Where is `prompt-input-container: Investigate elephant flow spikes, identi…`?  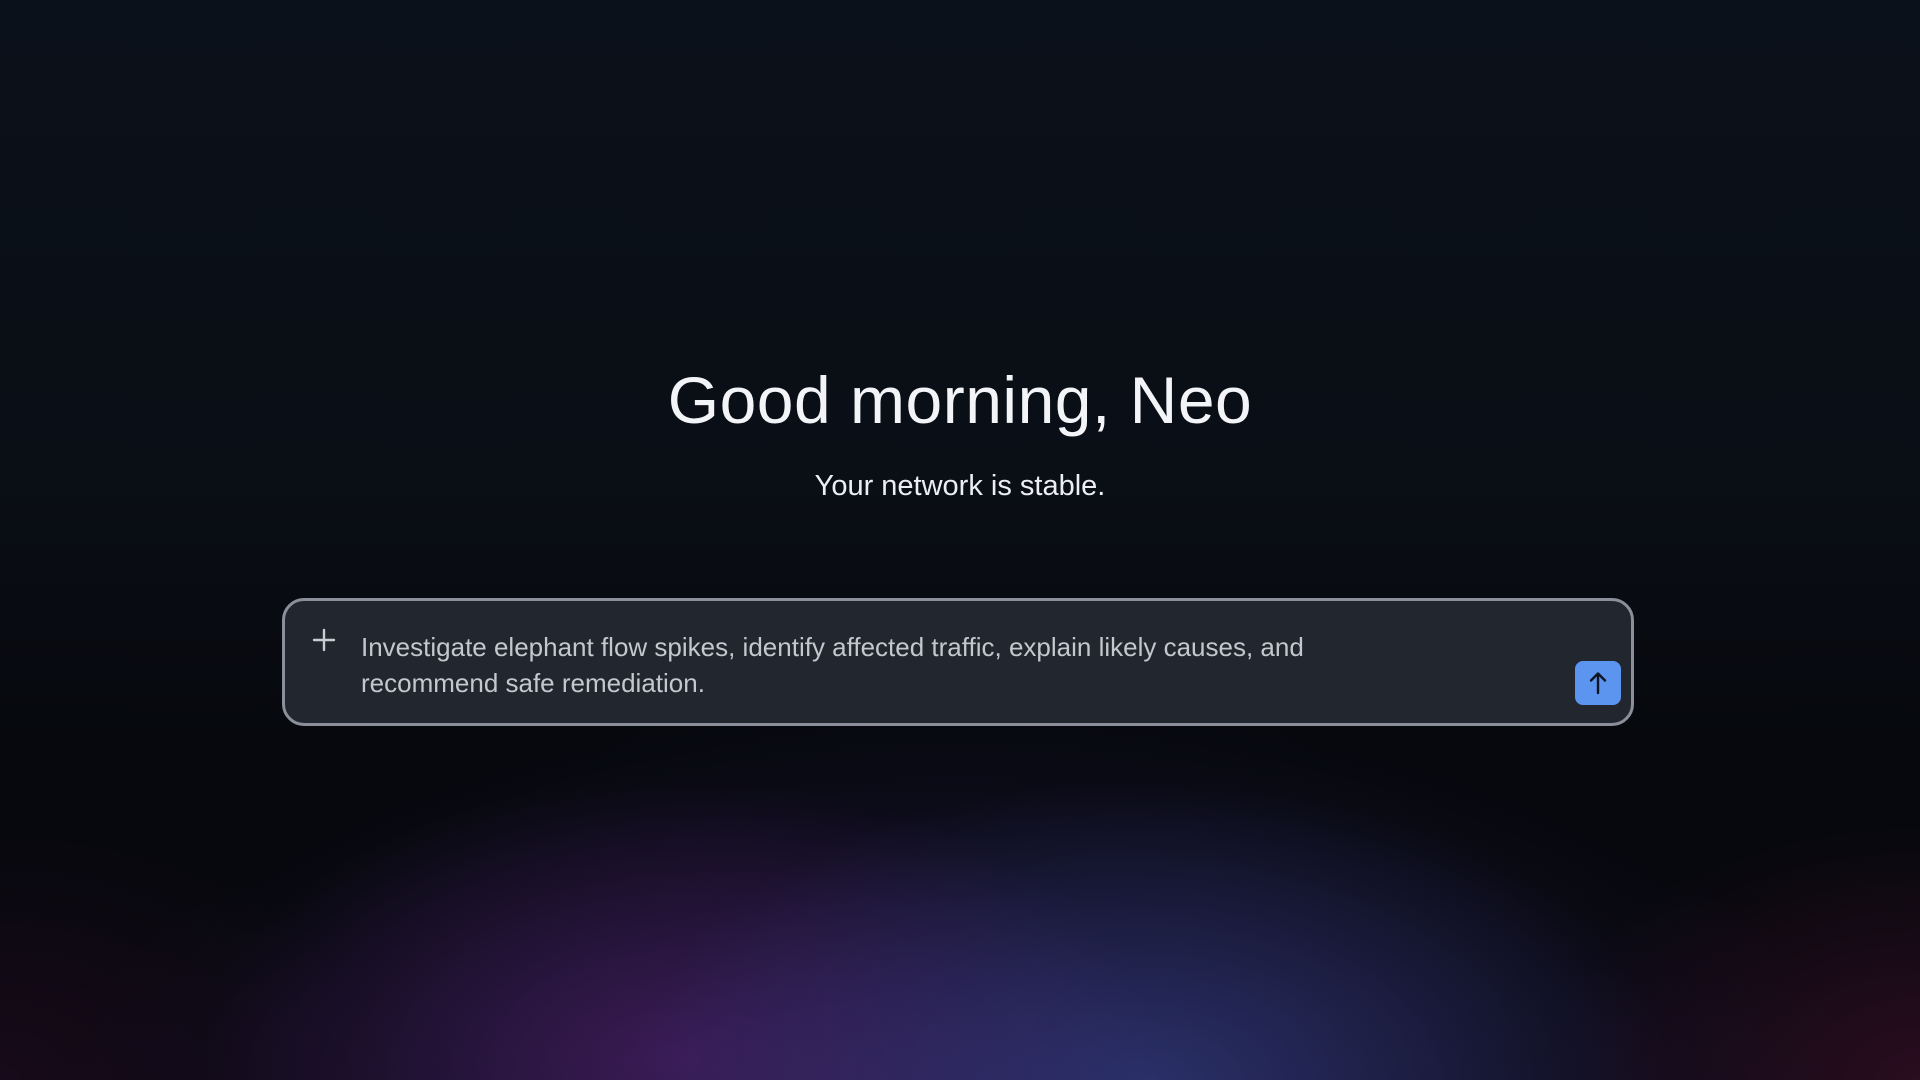
prompt-input-container: Investigate elephant flow spikes, identi… is located at coordinates (958, 662).